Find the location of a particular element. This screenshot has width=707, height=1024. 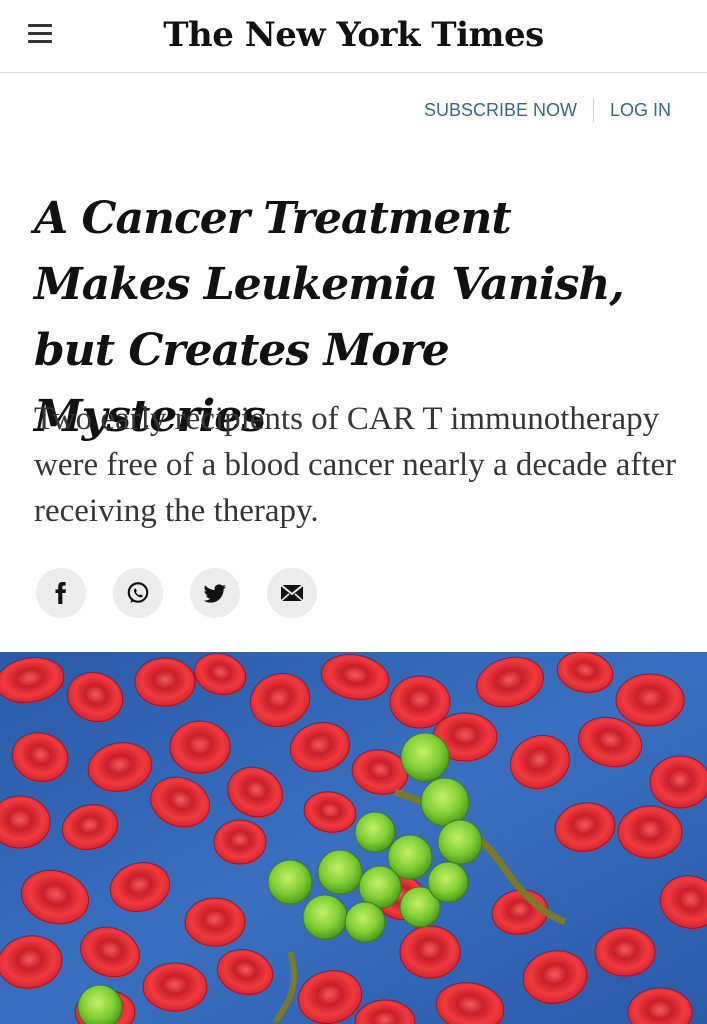

auth-divider is located at coordinates (593, 110).